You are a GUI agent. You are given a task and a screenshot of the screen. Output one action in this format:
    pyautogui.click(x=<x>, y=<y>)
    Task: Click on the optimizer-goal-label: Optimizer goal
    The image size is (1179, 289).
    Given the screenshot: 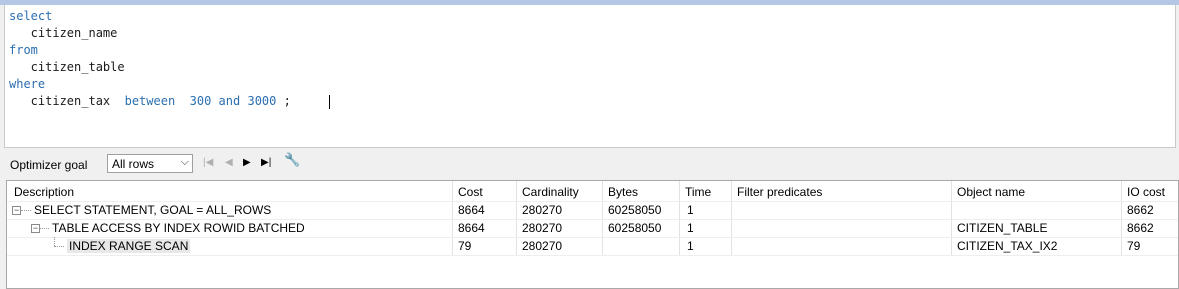 What is the action you would take?
    pyautogui.click(x=49, y=165)
    